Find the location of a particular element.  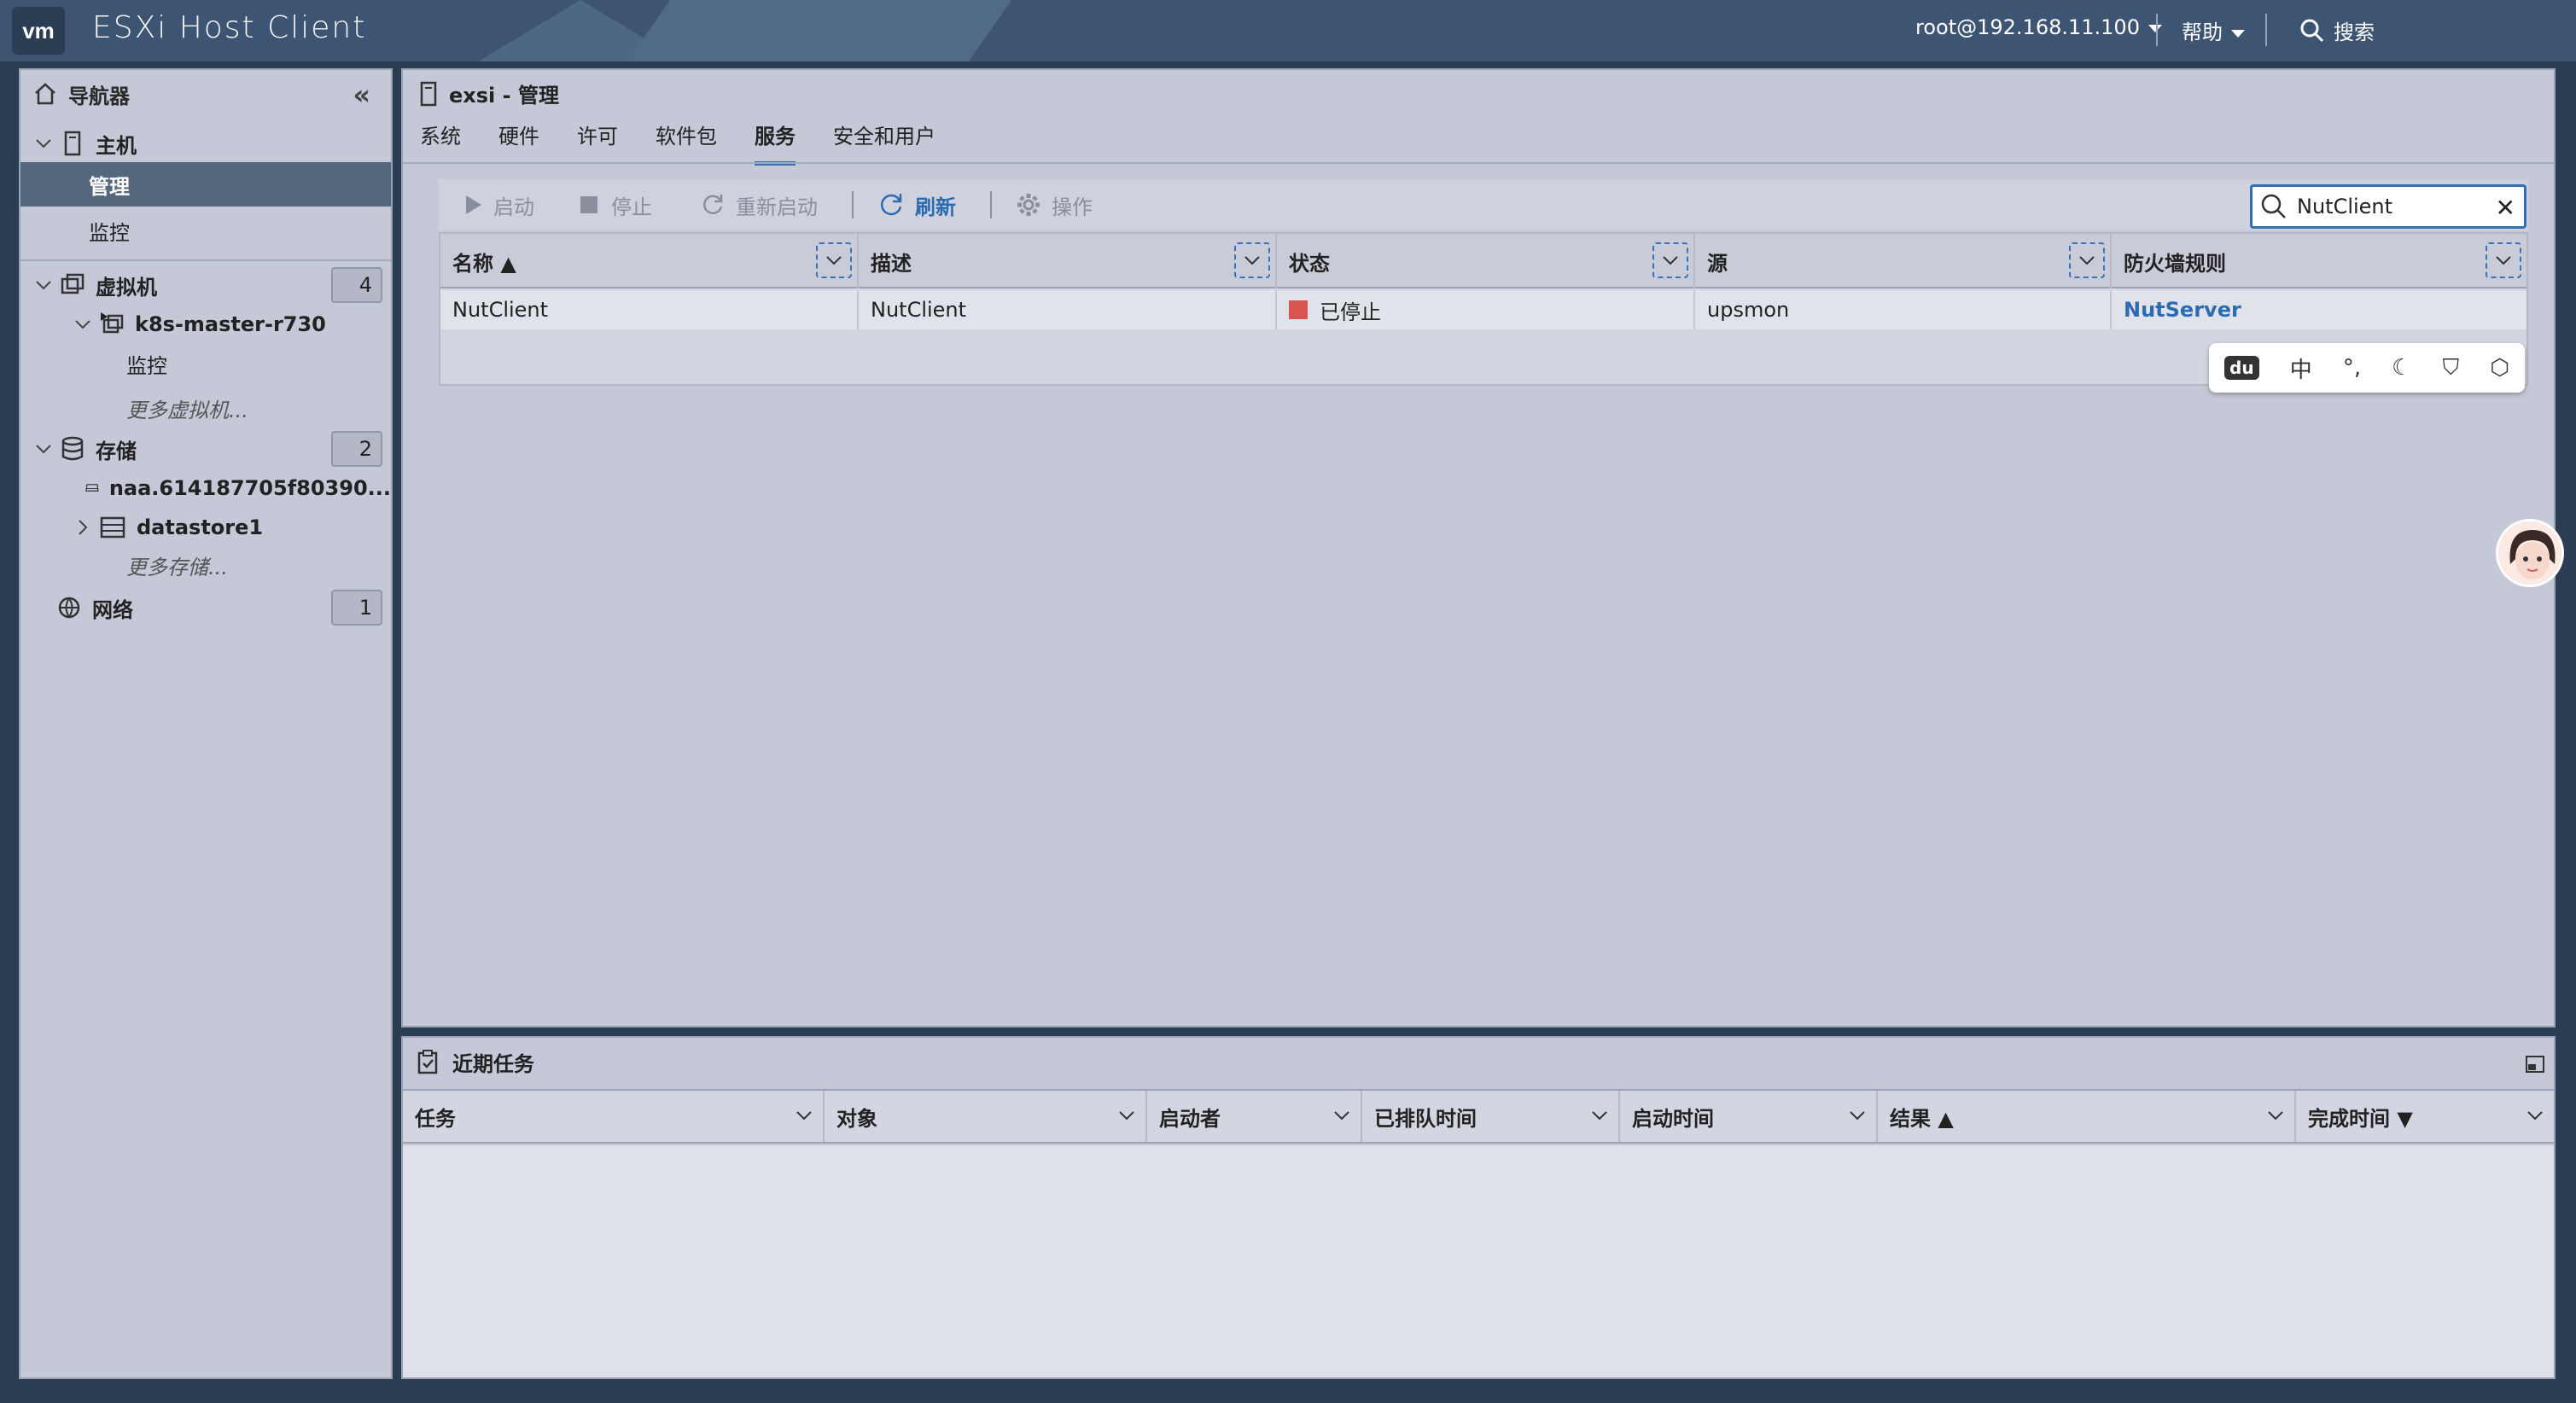

help-menu: 帮助 is located at coordinates (2213, 30).